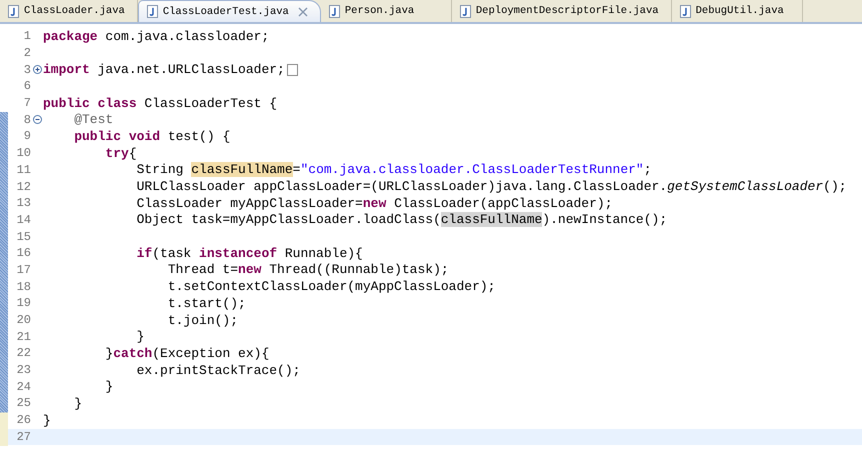 The width and height of the screenshot is (862, 456). What do you see at coordinates (23, 320) in the screenshot?
I see `line-number: 20` at bounding box center [23, 320].